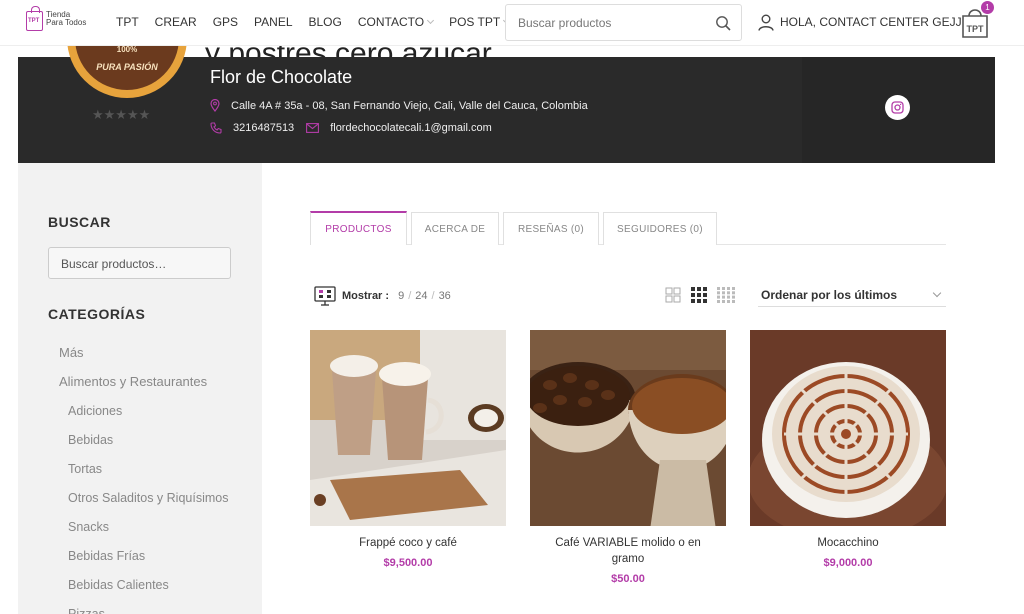 The width and height of the screenshot is (1024, 614). What do you see at coordinates (121, 114) in the screenshot?
I see `store-rating-stars: ★★★★★` at bounding box center [121, 114].